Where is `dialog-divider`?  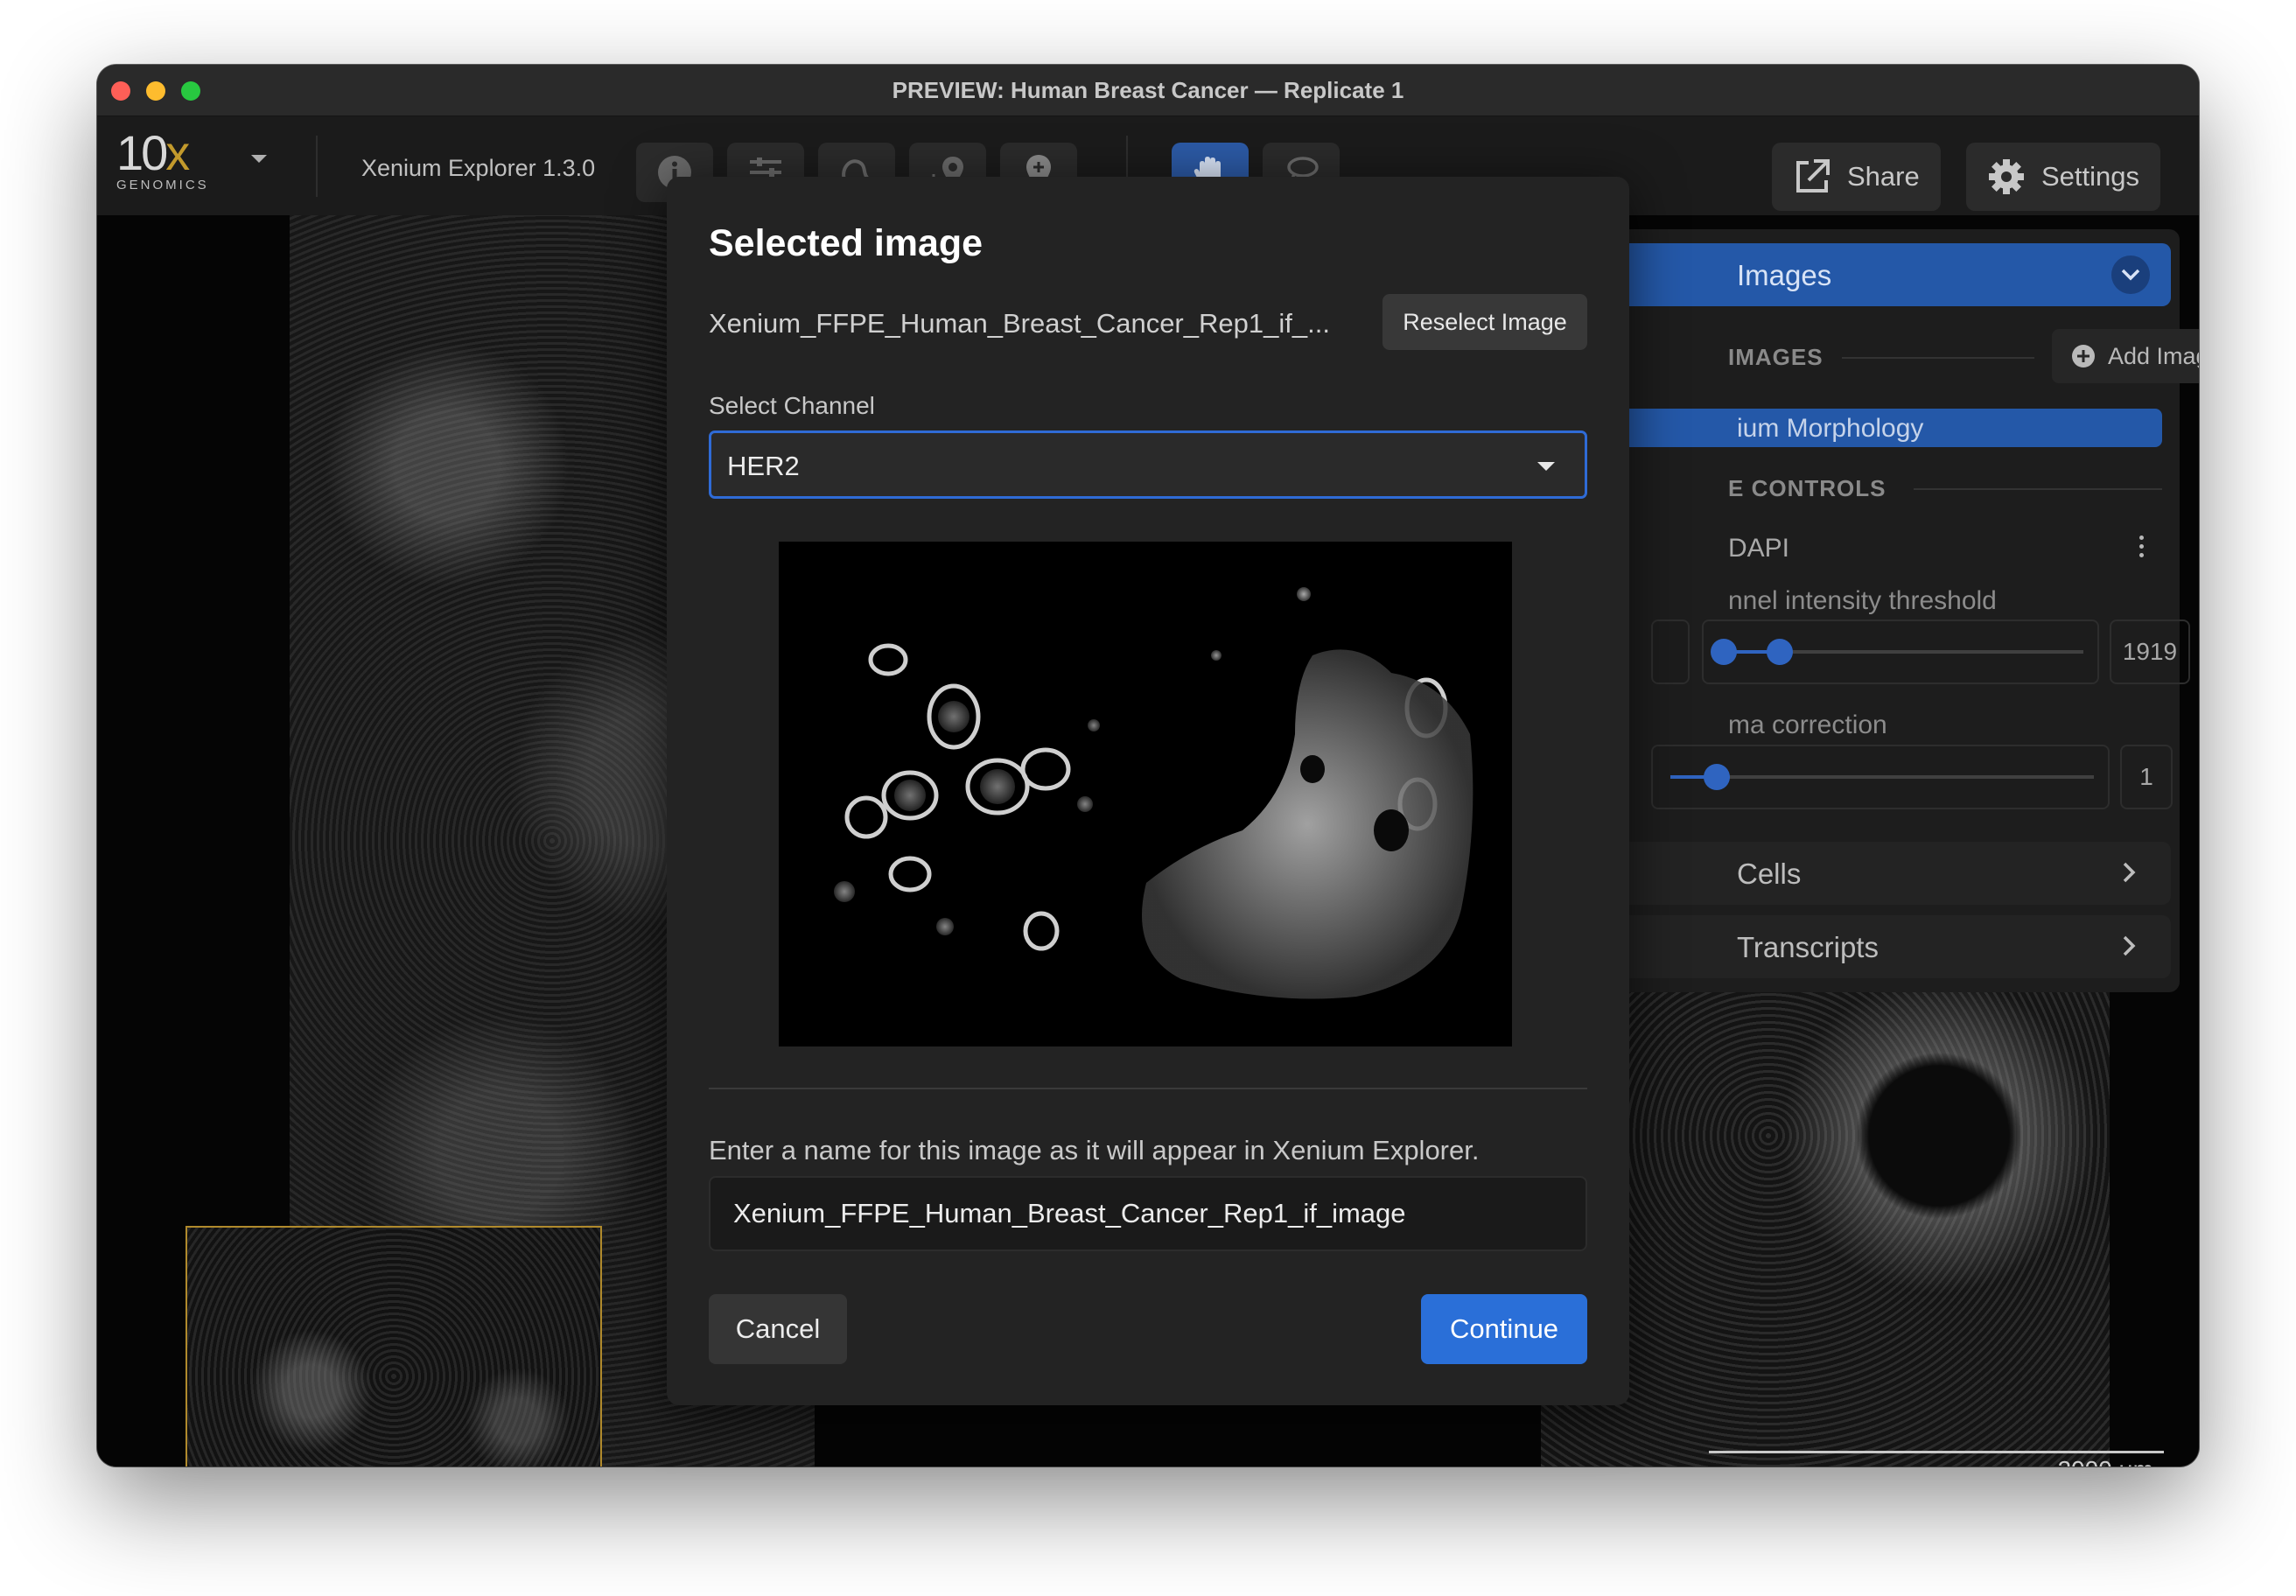
dialog-divider is located at coordinates (1148, 1088).